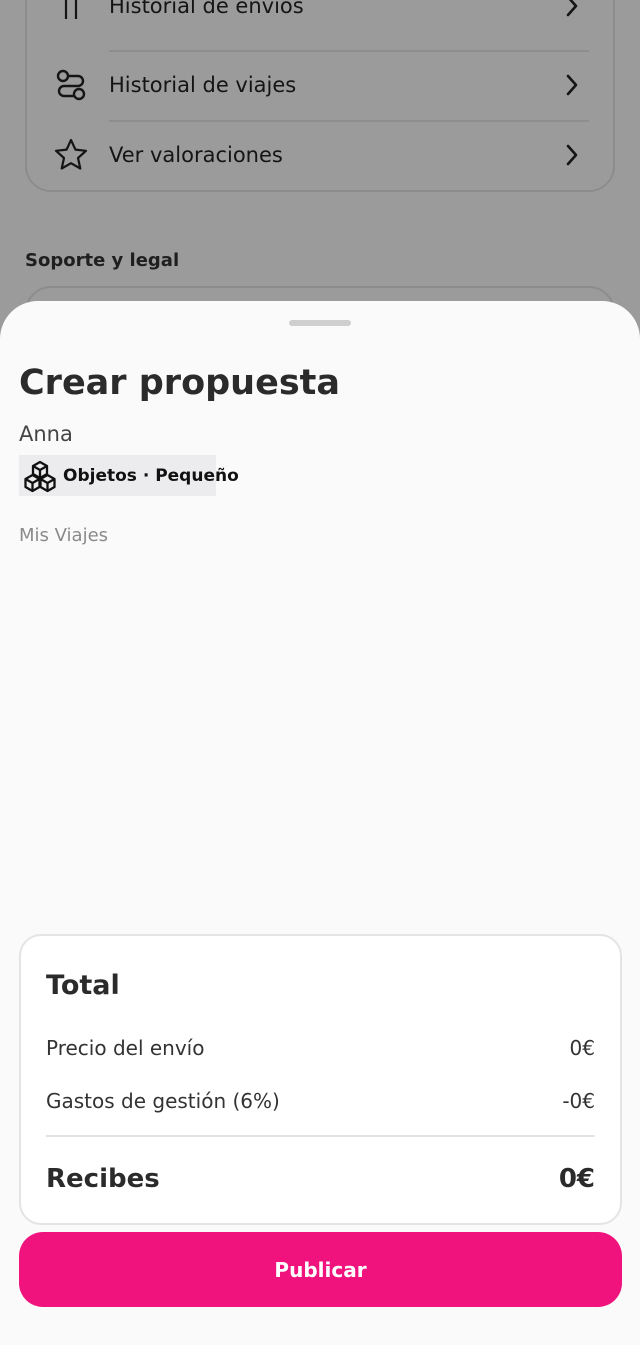  What do you see at coordinates (578, 1101) in the screenshot?
I see `management-fee-value: -0€` at bounding box center [578, 1101].